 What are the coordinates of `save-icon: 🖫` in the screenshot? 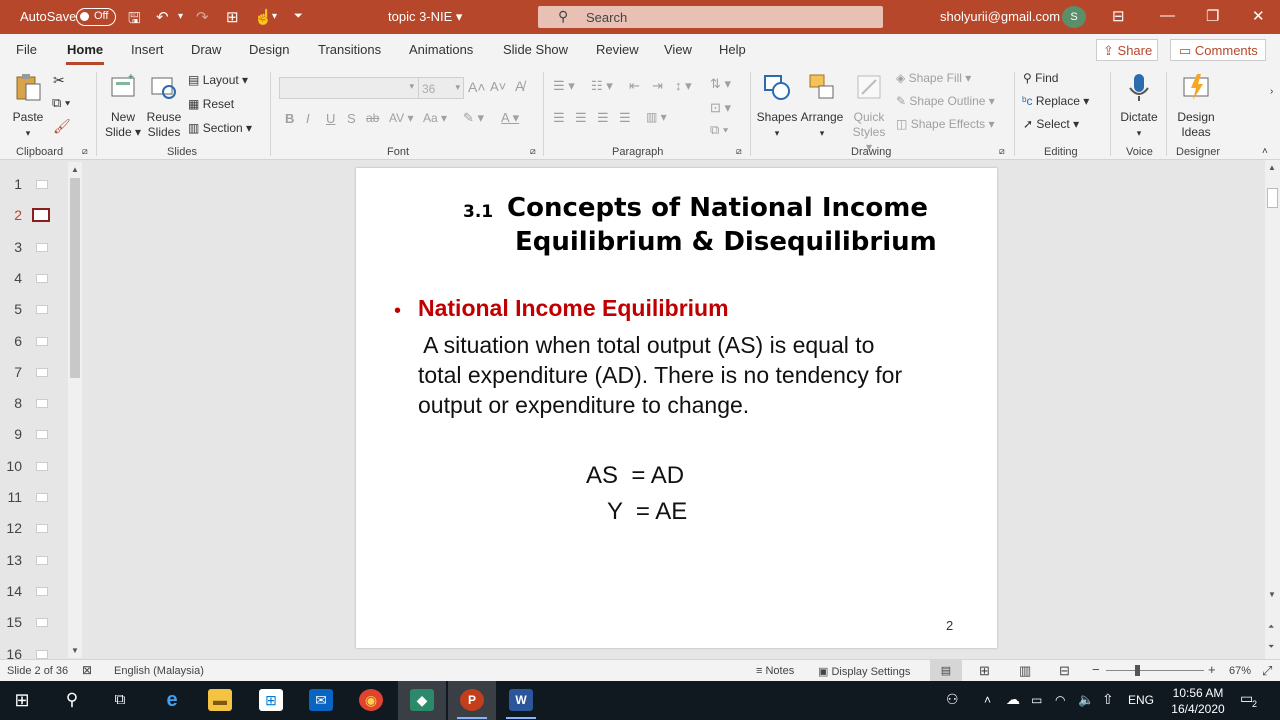 It's located at (134, 20).